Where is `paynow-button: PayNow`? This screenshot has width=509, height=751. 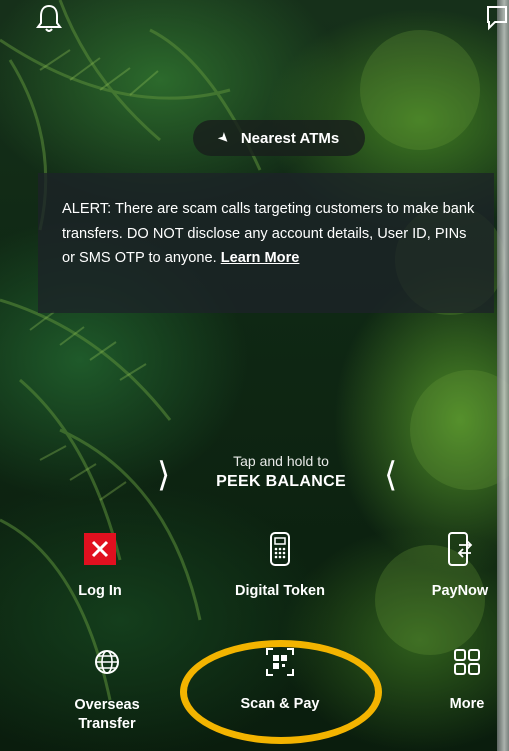
paynow-button: PayNow is located at coordinates (454, 563).